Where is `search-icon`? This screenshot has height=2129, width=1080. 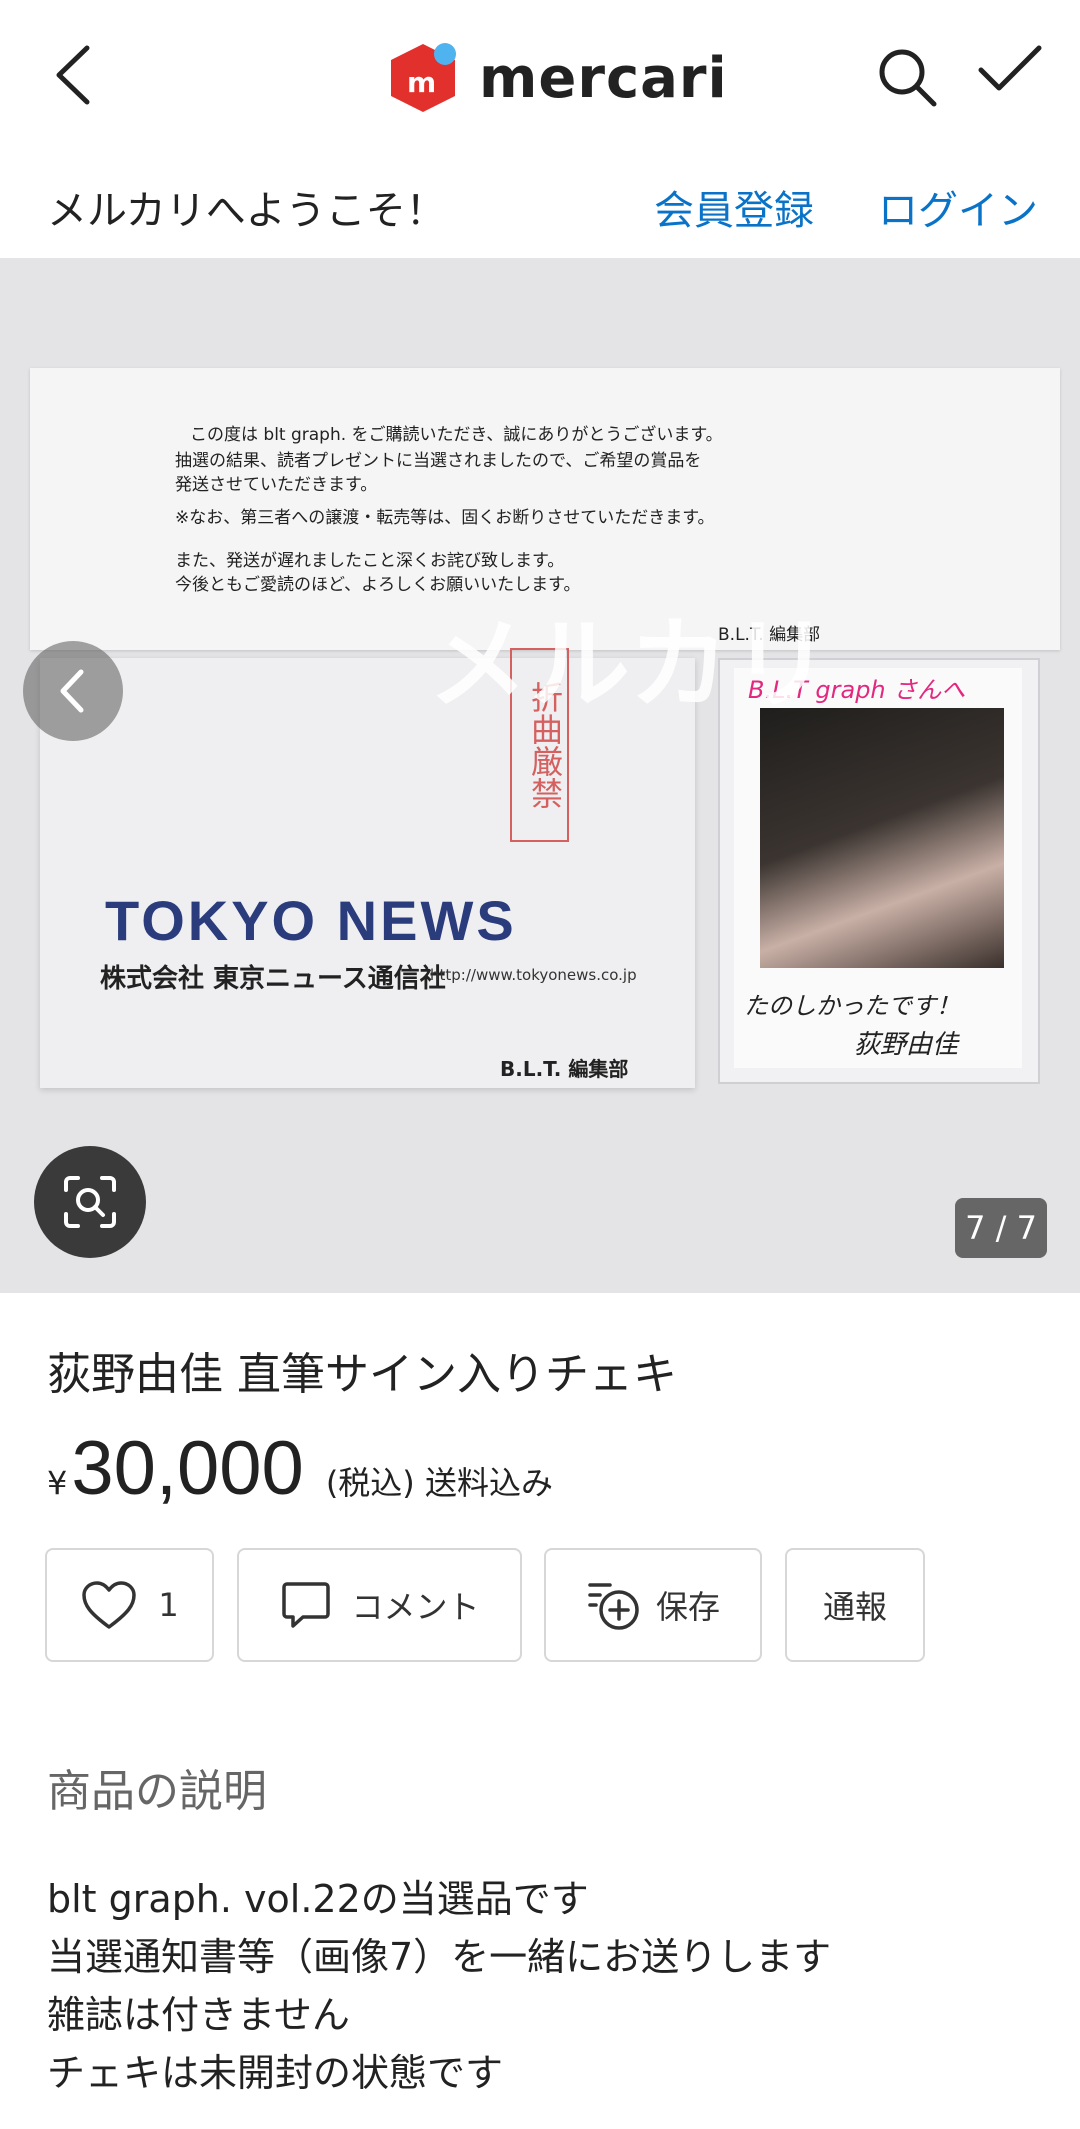 search-icon is located at coordinates (907, 77).